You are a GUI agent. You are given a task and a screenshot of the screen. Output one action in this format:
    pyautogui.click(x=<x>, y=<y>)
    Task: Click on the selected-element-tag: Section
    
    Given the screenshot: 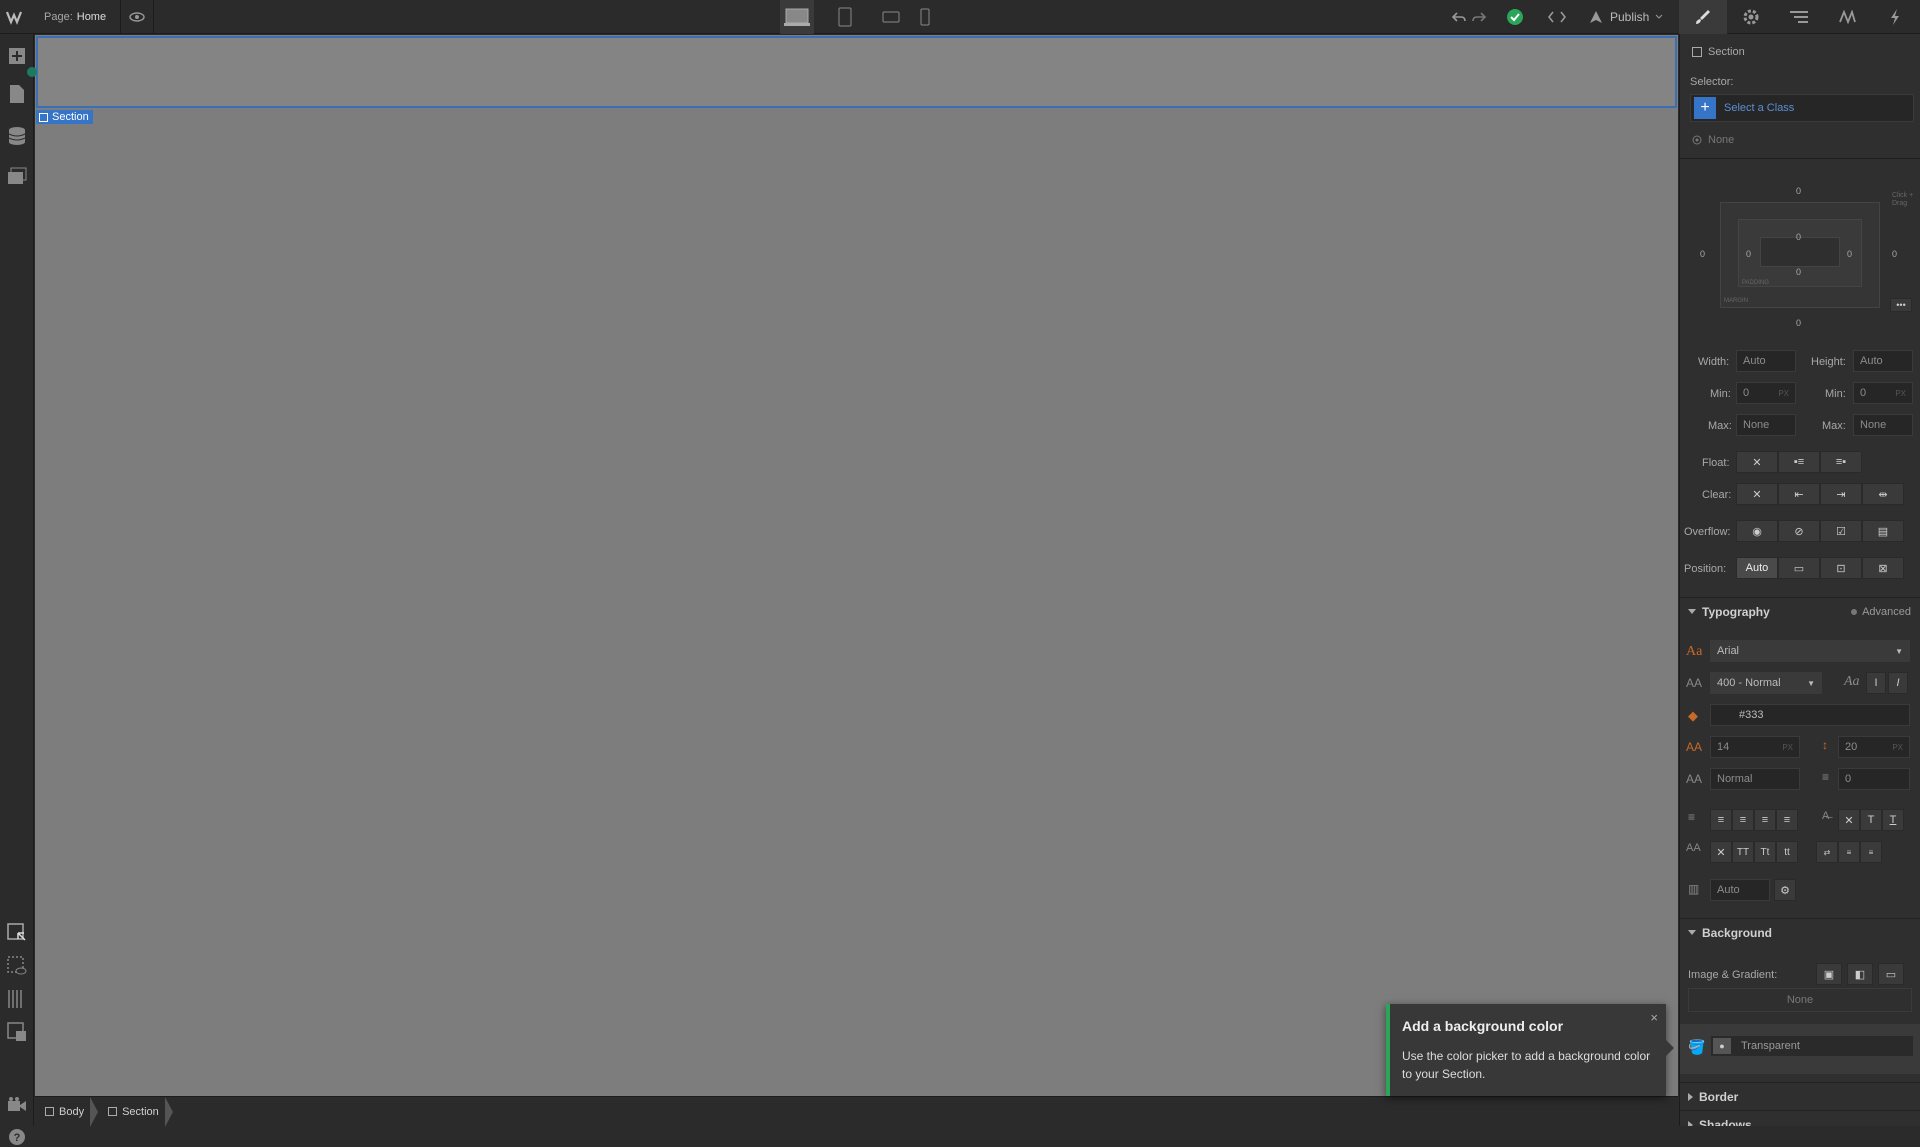 What is the action you would take?
    pyautogui.click(x=64, y=117)
    